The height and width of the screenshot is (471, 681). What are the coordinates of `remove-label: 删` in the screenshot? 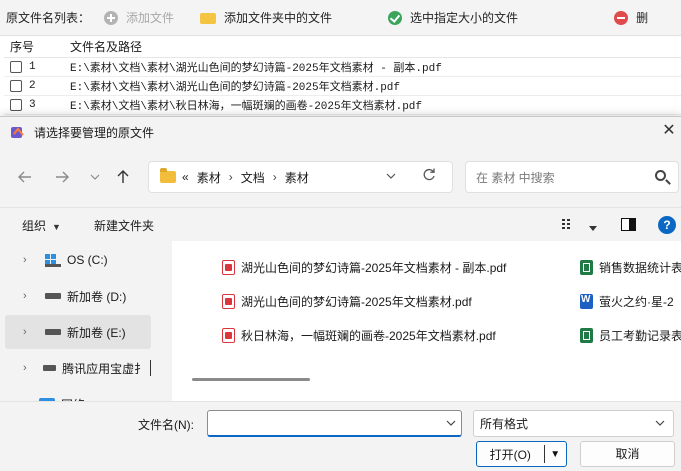 It's located at (642, 18).